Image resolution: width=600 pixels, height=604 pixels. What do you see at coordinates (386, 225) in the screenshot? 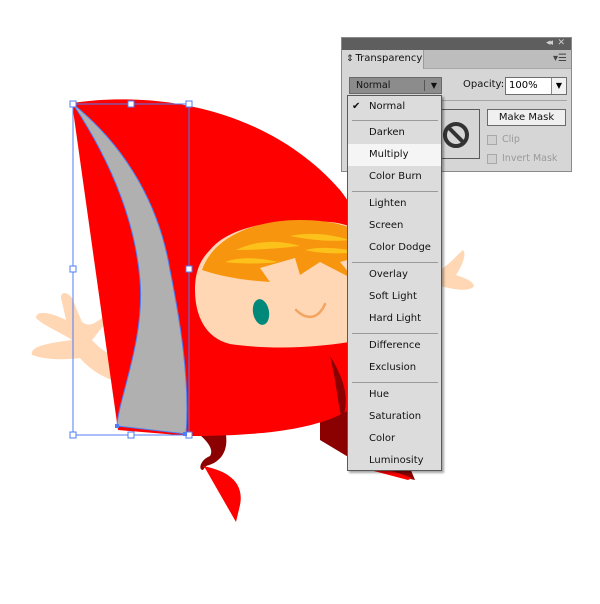
I see `menu-item-label: Screen` at bounding box center [386, 225].